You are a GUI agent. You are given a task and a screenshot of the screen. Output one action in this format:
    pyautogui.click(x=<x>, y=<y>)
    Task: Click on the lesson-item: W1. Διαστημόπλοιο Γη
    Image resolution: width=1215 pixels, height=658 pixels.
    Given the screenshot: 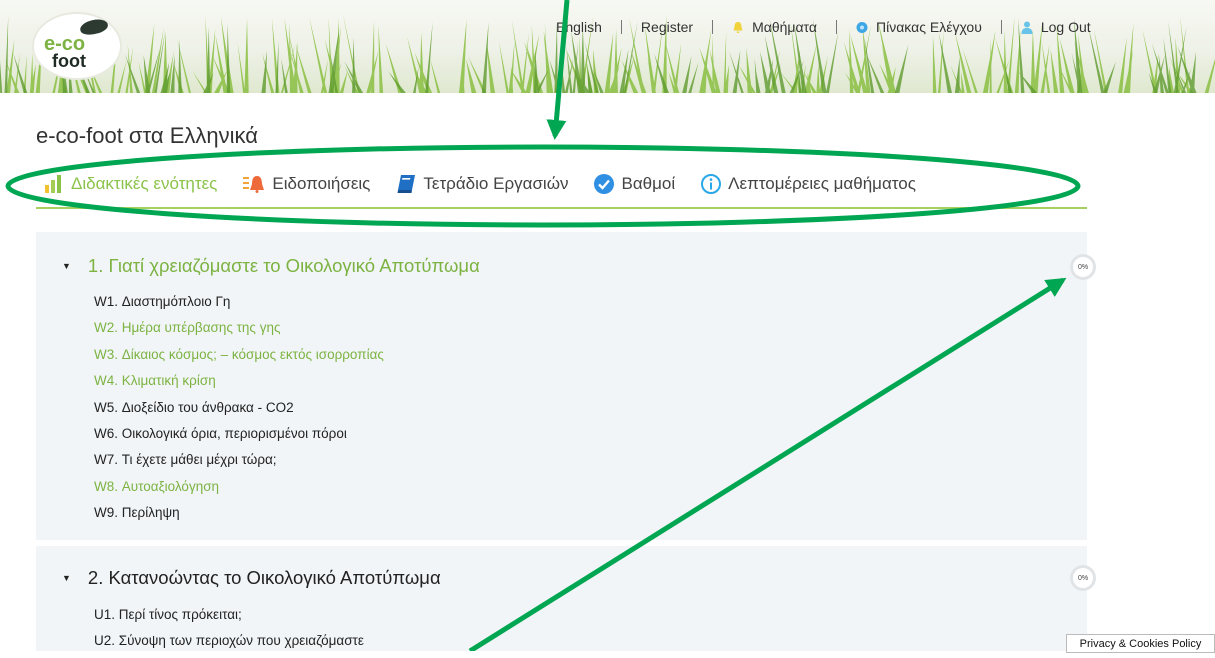 What is the action you would take?
    pyautogui.click(x=239, y=305)
    